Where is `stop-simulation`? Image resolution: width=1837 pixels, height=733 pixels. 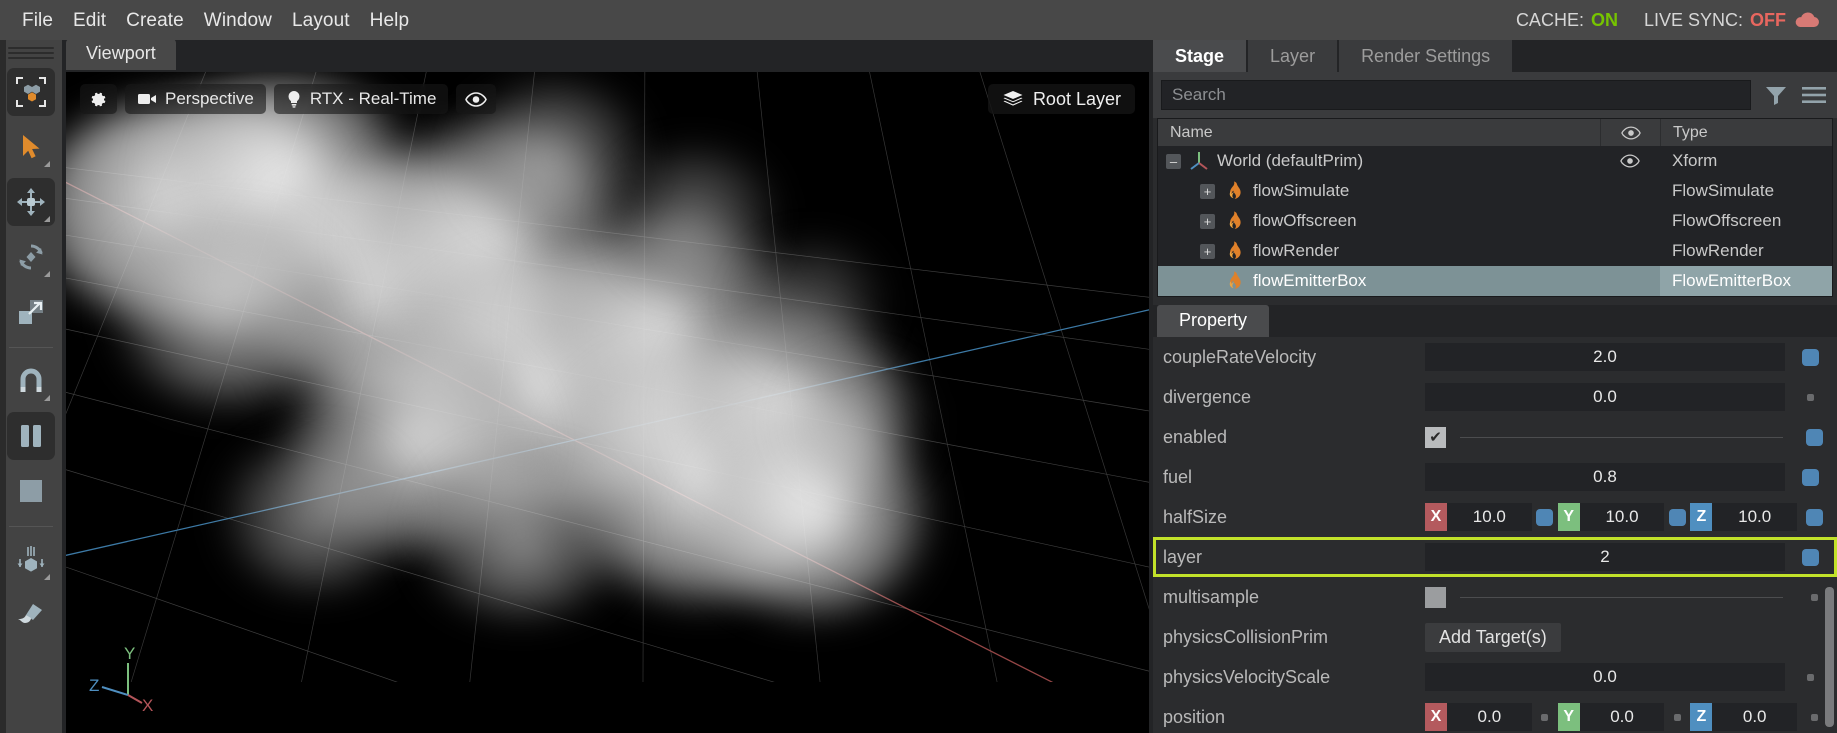
stop-simulation is located at coordinates (31, 491).